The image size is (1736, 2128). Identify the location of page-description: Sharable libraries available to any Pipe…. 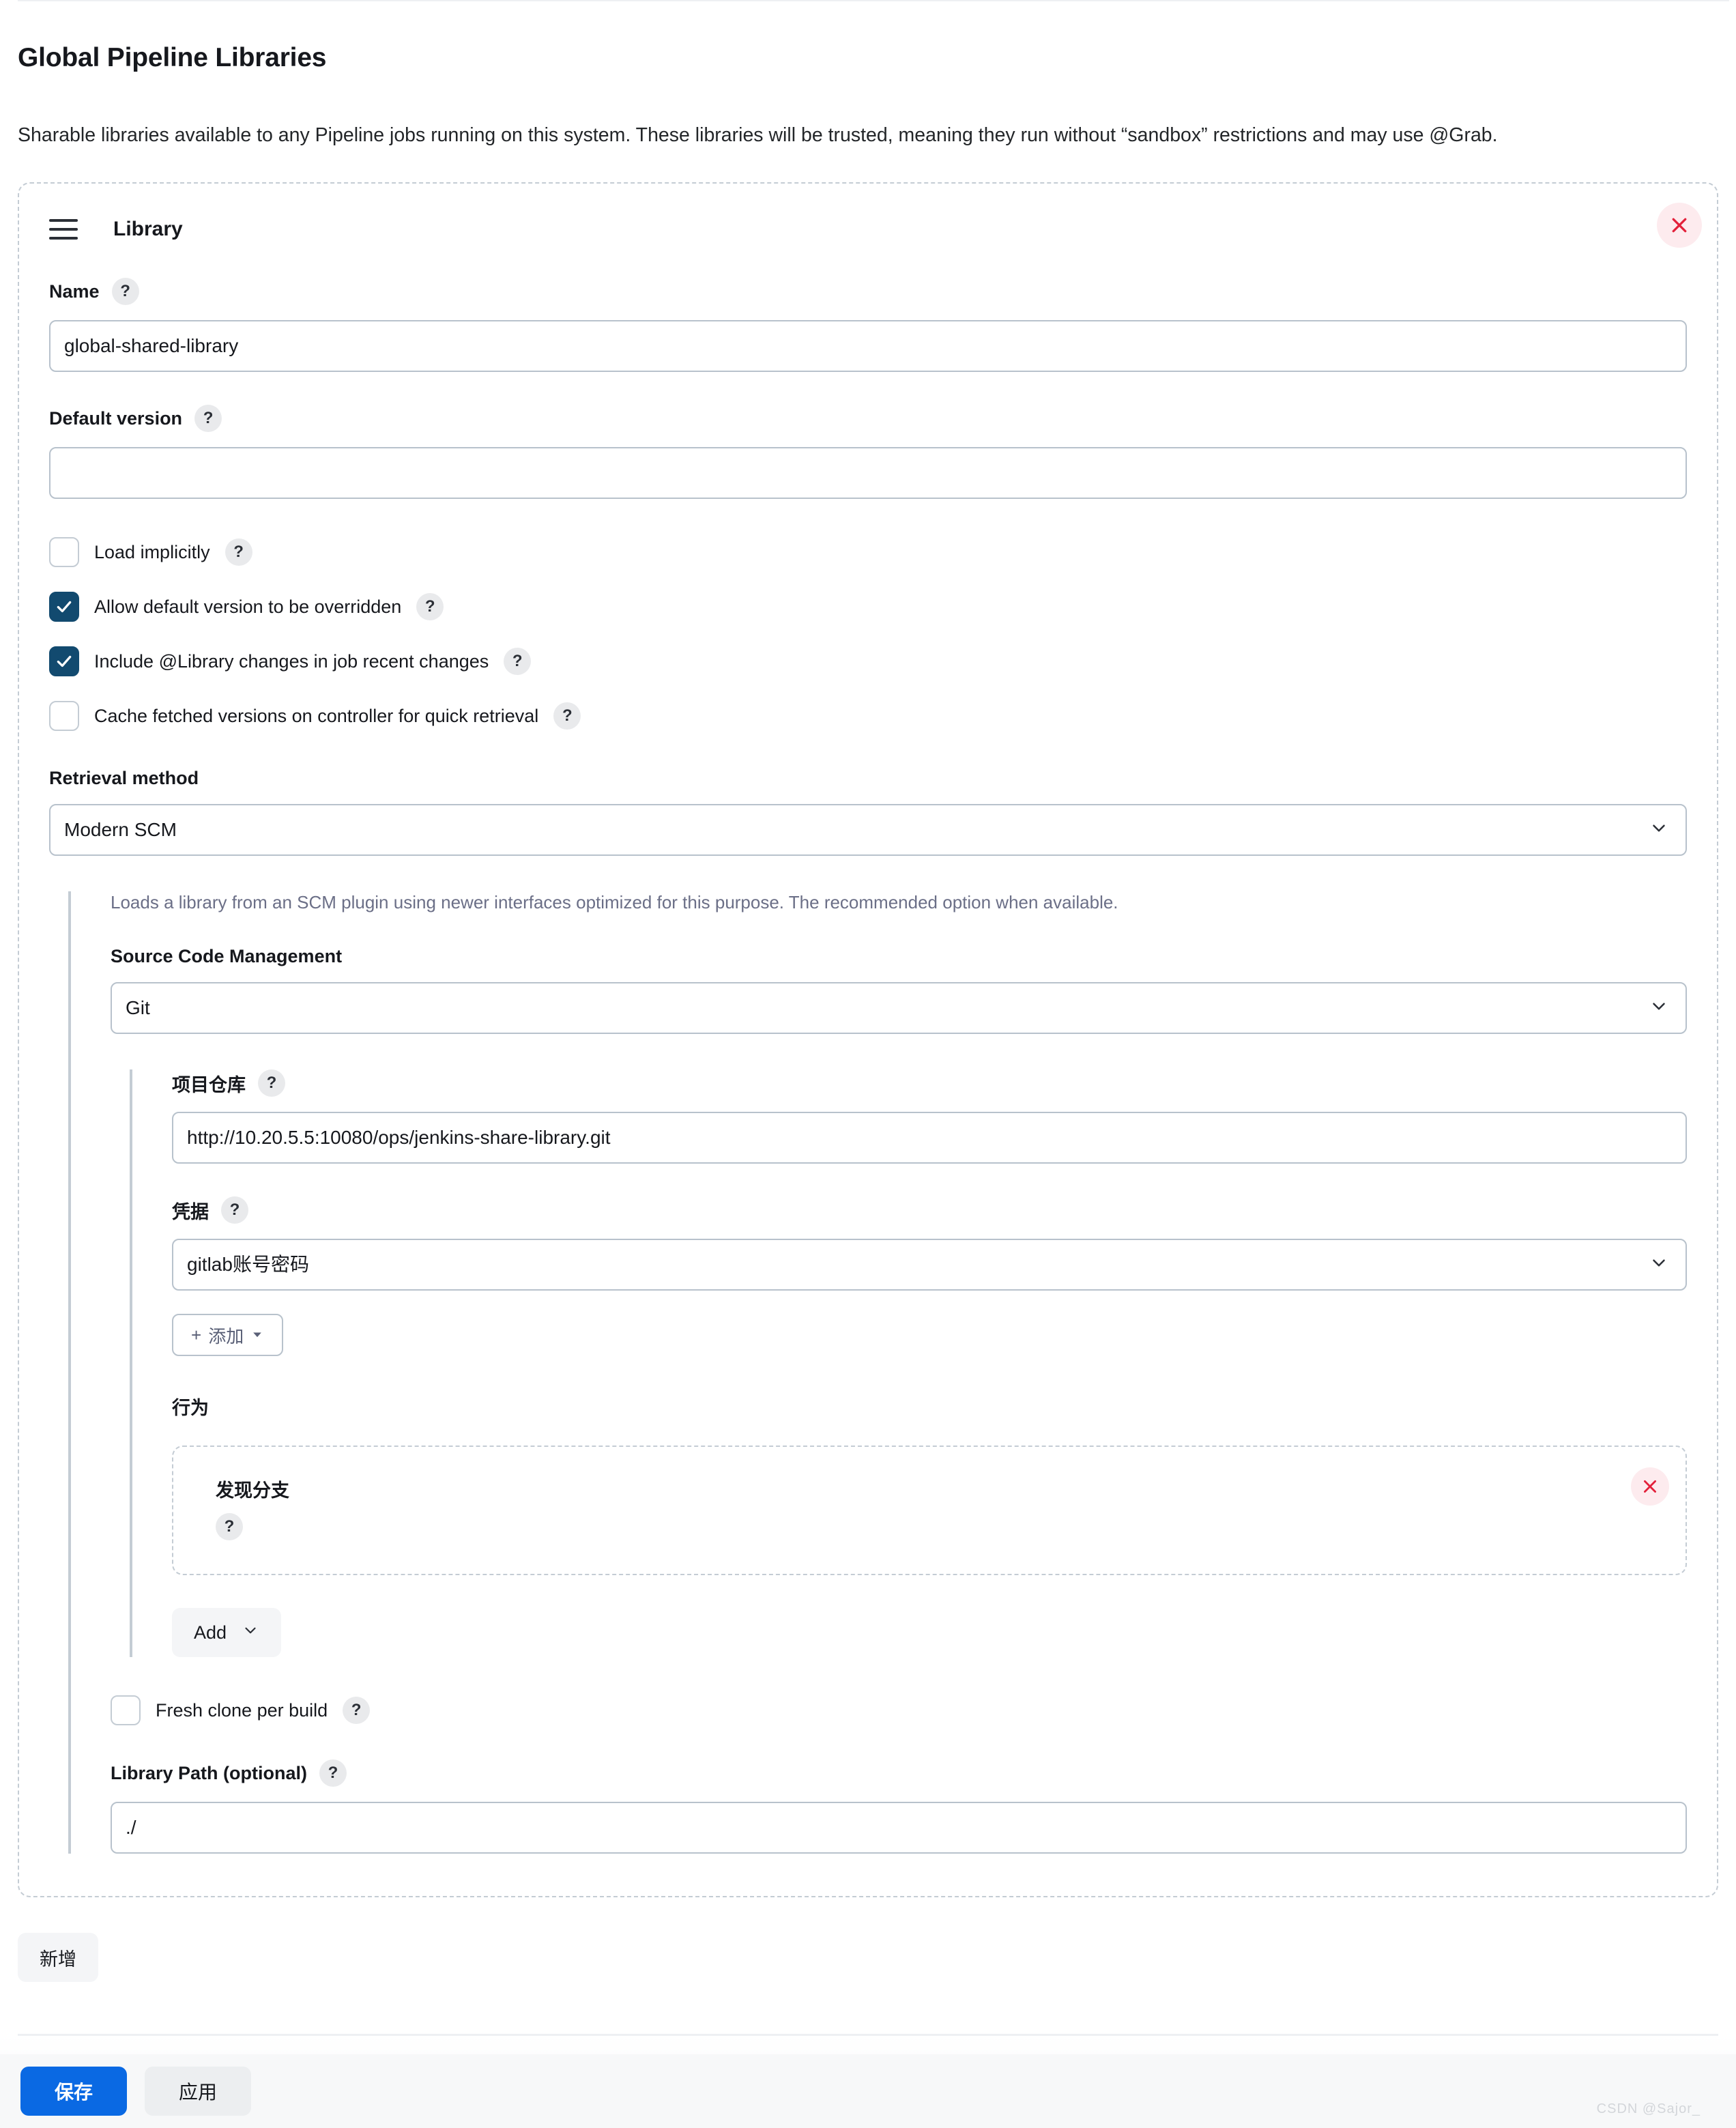
(758, 135).